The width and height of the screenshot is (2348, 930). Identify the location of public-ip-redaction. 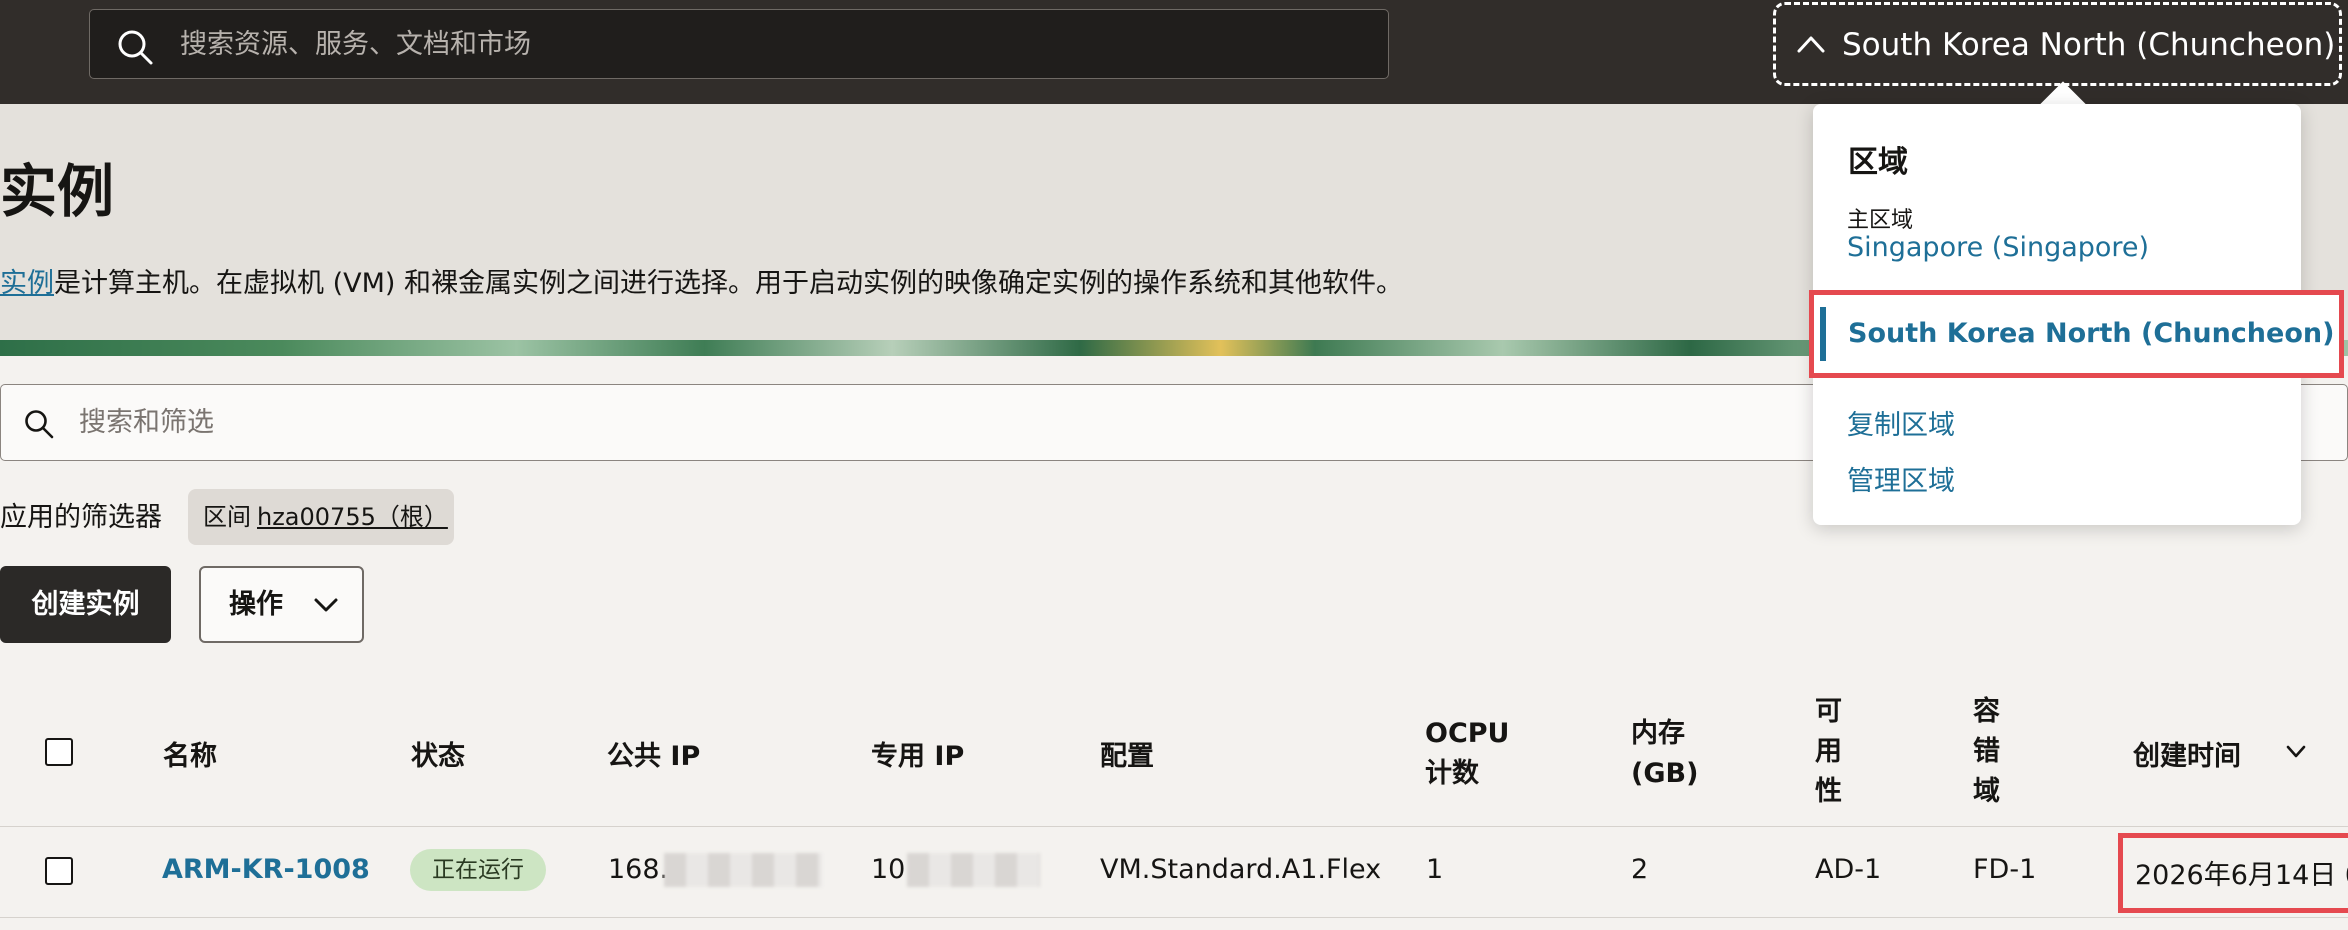
(743, 870).